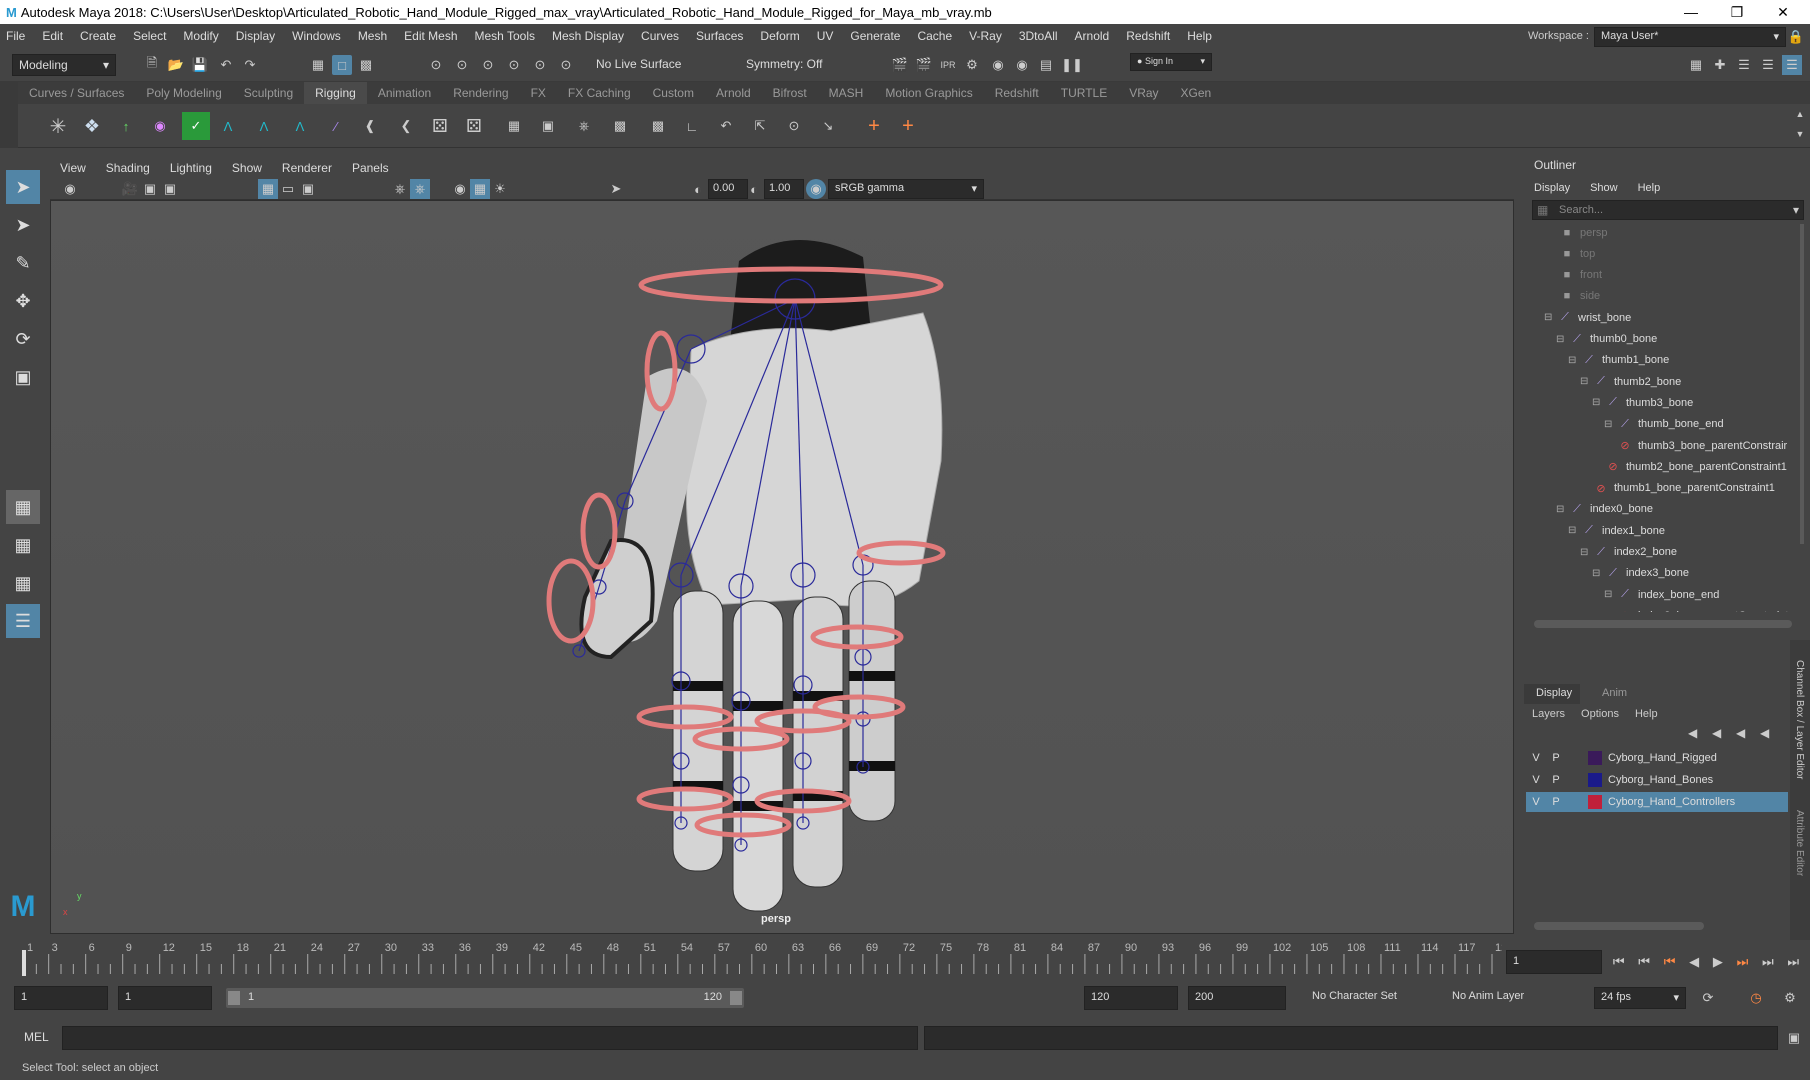  Describe the element at coordinates (1131, 998) in the screenshot. I see `playback-end-field: 120` at that location.